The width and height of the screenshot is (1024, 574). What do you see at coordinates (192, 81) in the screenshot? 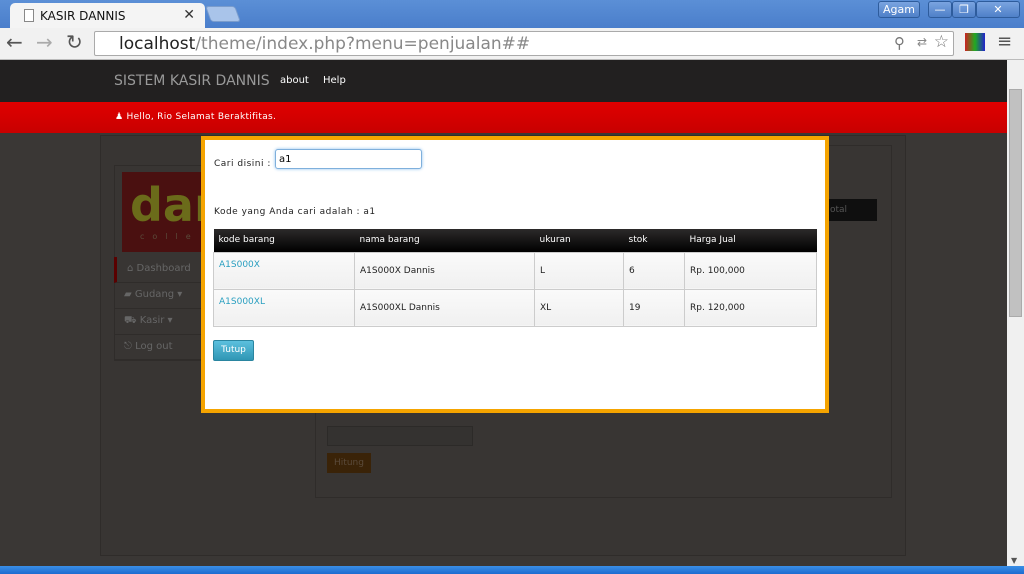
I see `brand: SISTEM KASIR DANNIS` at bounding box center [192, 81].